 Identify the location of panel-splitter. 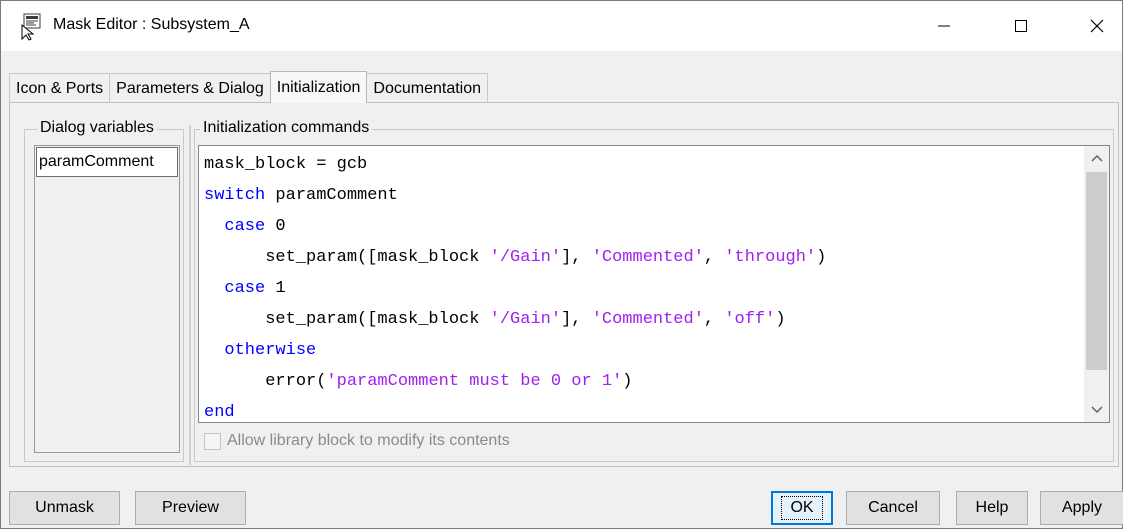
(190, 295).